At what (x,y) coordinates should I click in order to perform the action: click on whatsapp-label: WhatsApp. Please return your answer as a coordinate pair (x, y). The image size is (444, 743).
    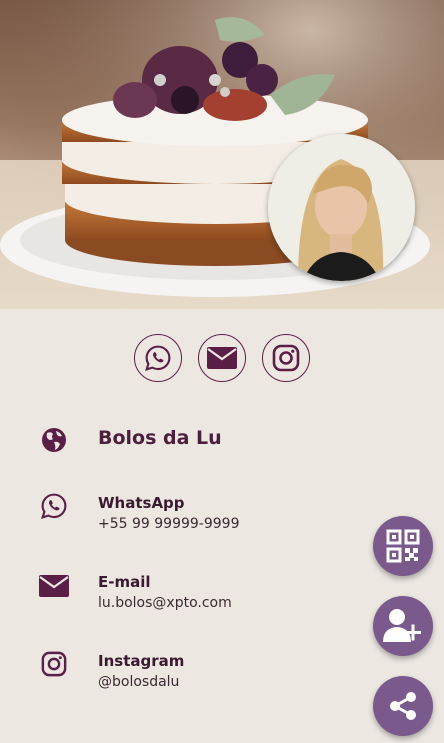
    Looking at the image, I should click on (141, 503).